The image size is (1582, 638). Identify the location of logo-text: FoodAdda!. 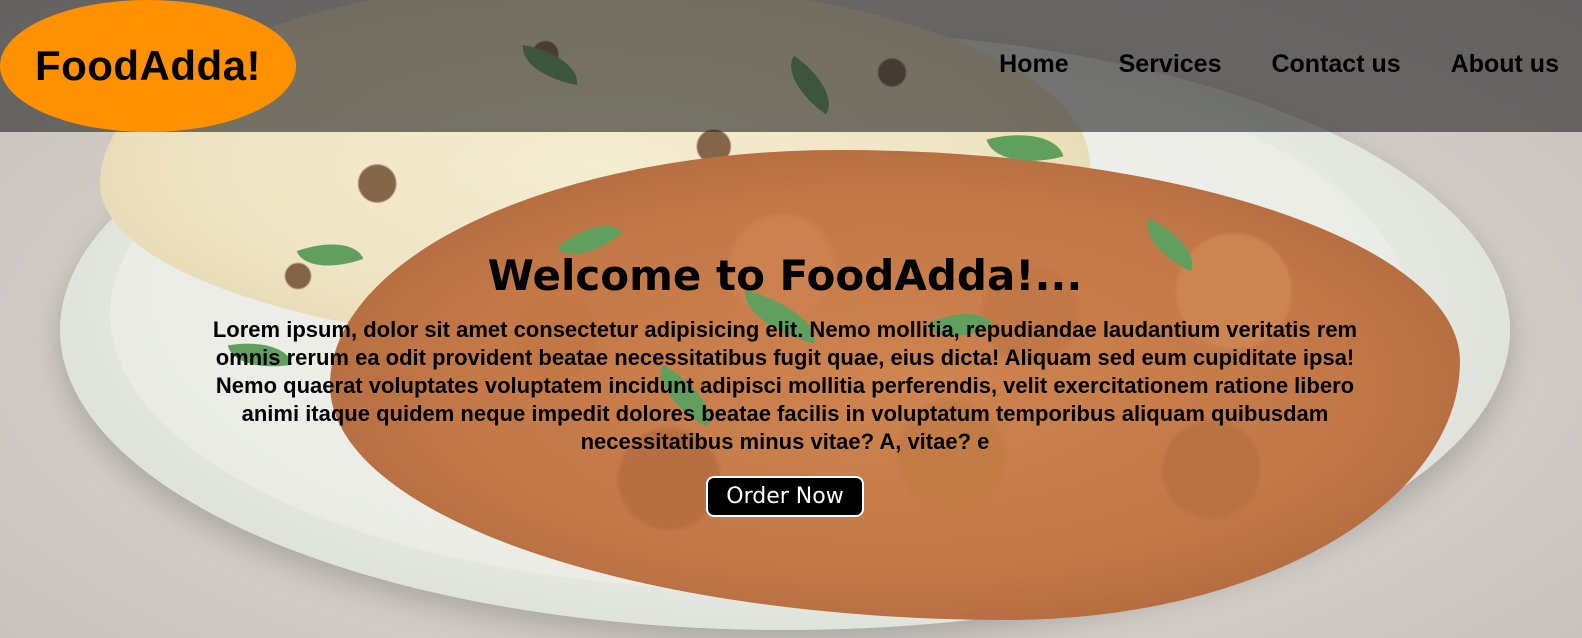
(148, 65).